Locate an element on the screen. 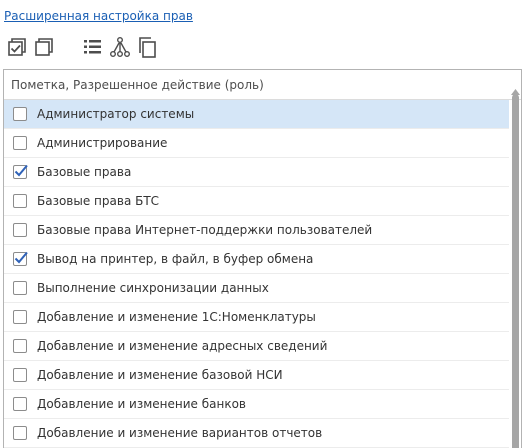 This screenshot has height=448, width=527. scroll-up-arrow-icon is located at coordinates (515, 89).